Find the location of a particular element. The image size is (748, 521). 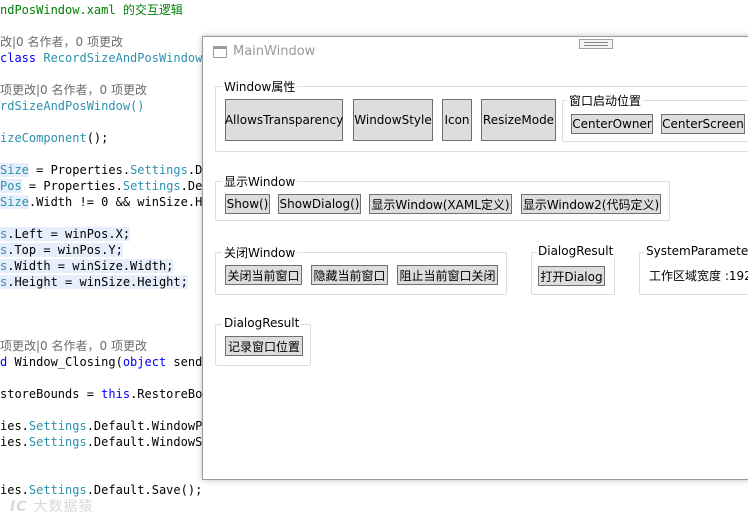

code-line: rdSizeAndPosWindow() is located at coordinates (72, 106).